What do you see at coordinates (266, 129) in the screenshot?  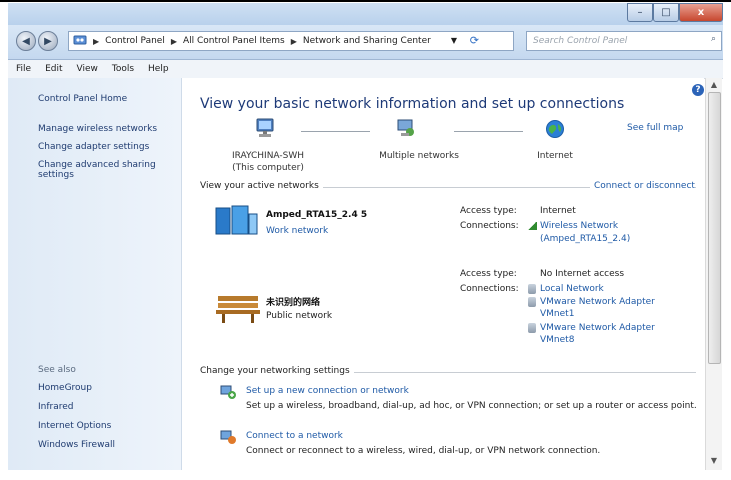 I see `computer-icon` at bounding box center [266, 129].